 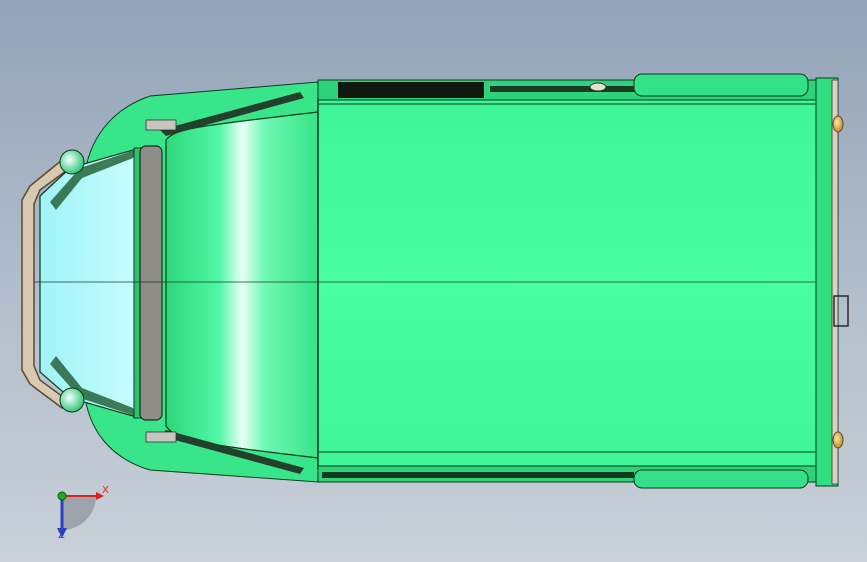 What do you see at coordinates (62, 496) in the screenshot?
I see `y-axis-dot` at bounding box center [62, 496].